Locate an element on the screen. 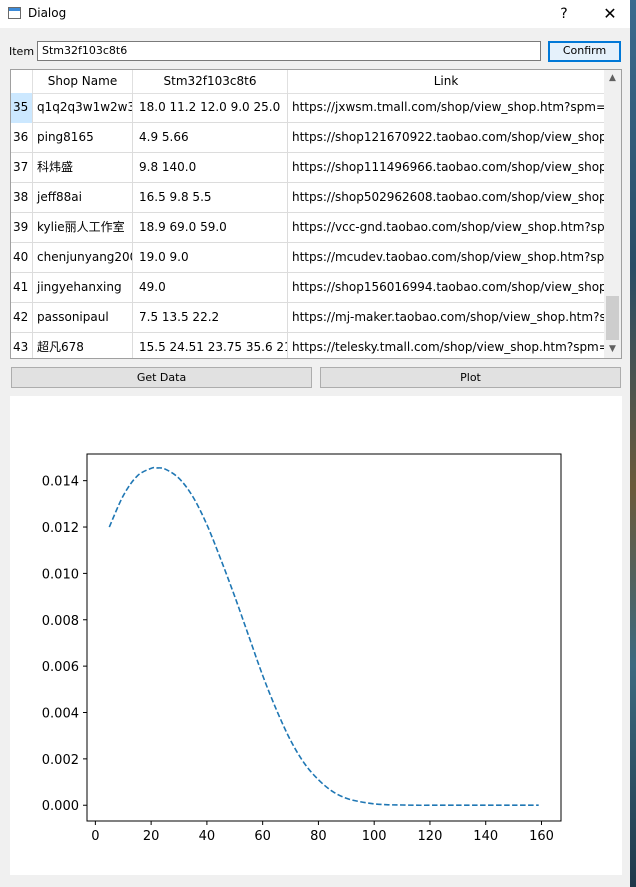 This screenshot has width=636, height=887. row-index: 40 is located at coordinates (22, 258).